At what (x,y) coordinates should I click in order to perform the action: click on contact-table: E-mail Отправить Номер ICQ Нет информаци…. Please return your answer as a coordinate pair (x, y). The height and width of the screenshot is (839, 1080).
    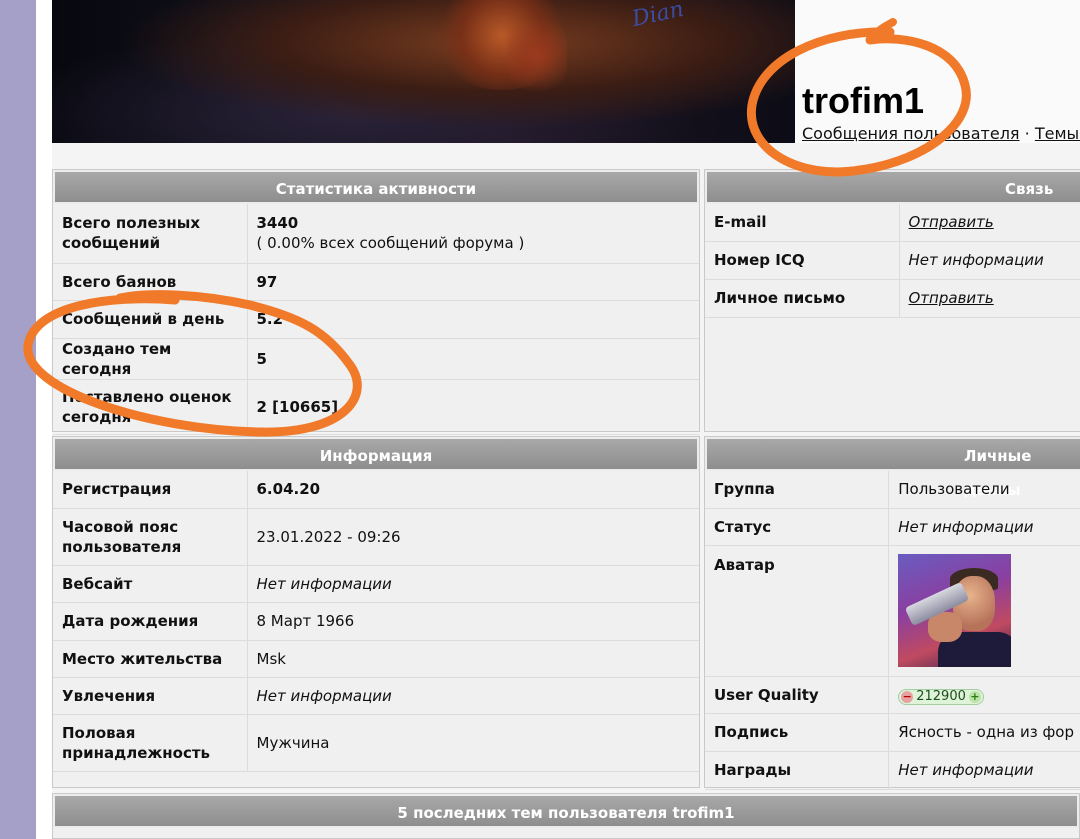
    Looking at the image, I should click on (892, 261).